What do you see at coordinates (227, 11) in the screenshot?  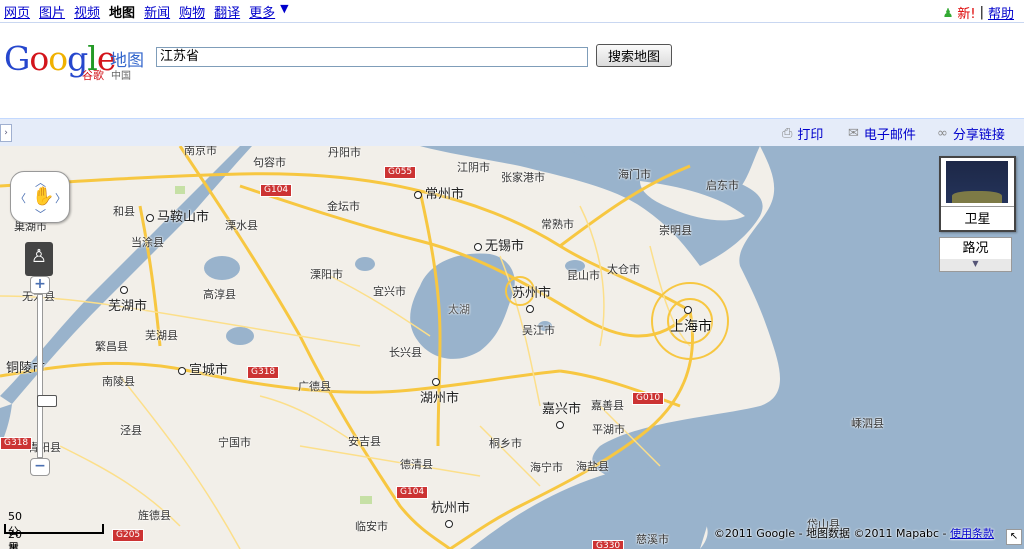 I see `nav-translate: 翻译` at bounding box center [227, 11].